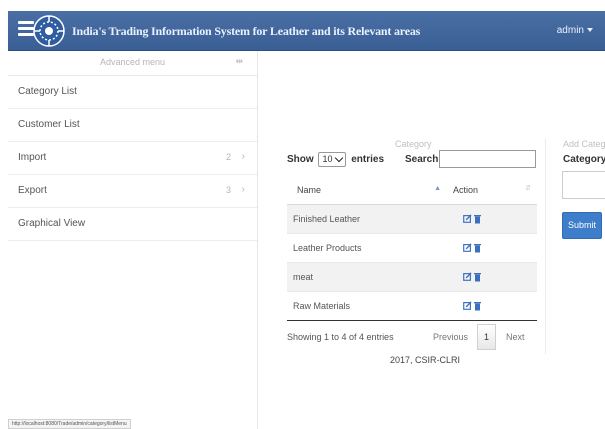 The height and width of the screenshot is (429, 605). I want to click on table-header-row: Name ▲ Action ⇵, so click(412, 190).